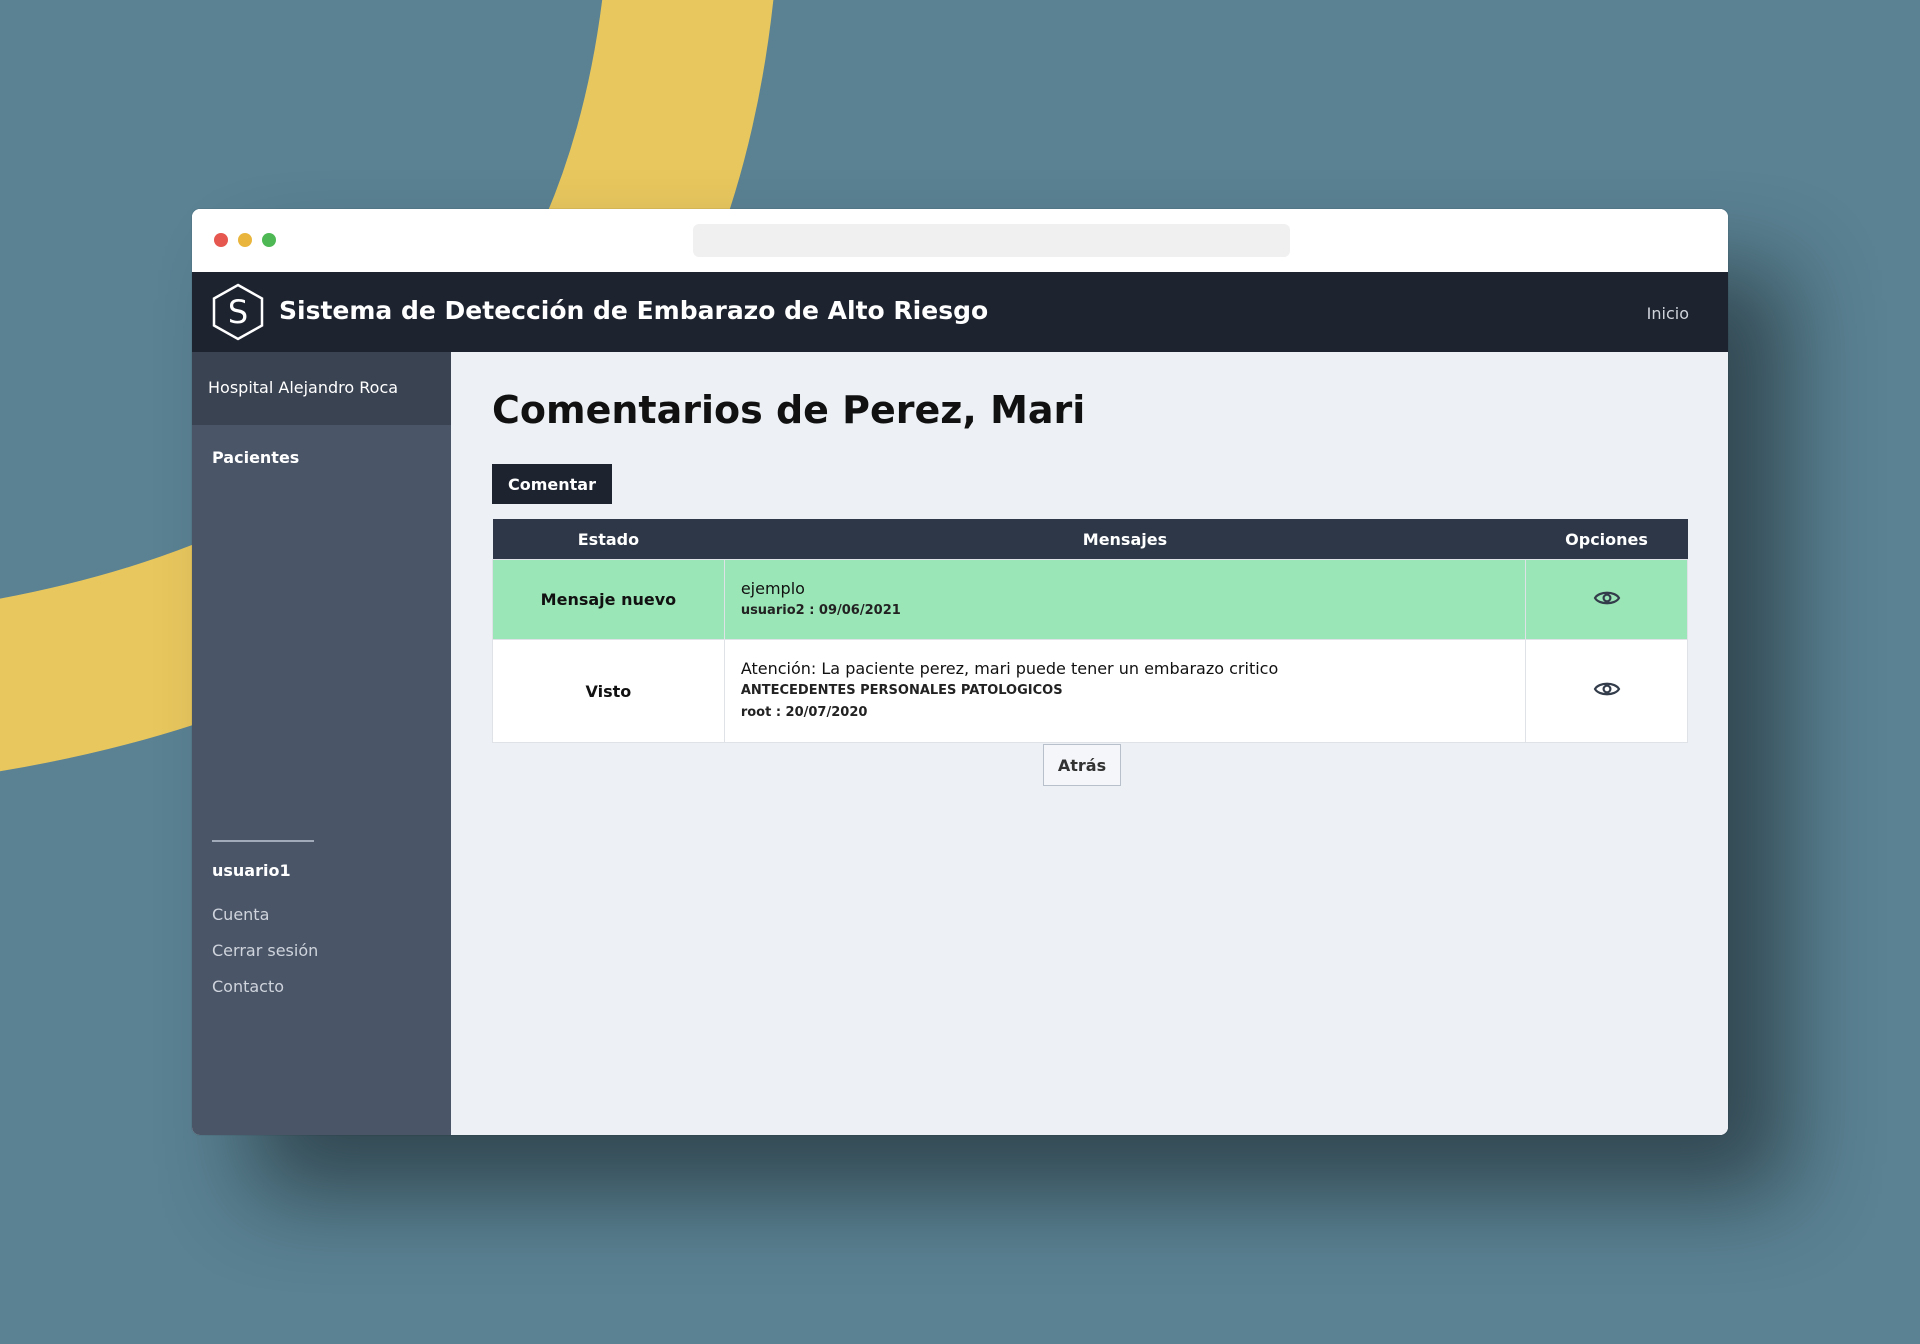 This screenshot has width=1920, height=1344. Describe the element at coordinates (820, 610) in the screenshot. I see `message-meta: usuario2 : 09/06/2021` at that location.